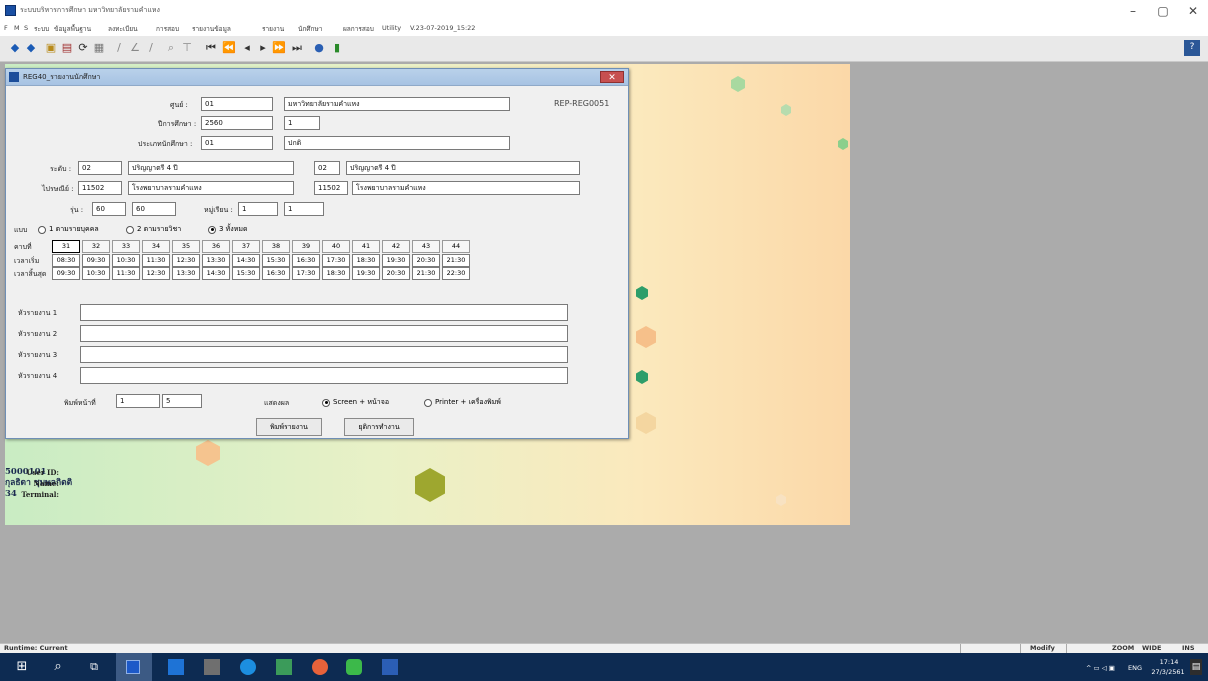 The width and height of the screenshot is (1208, 681). Describe the element at coordinates (186, 273) in the screenshot. I see `end-time-cell: 13:30` at that location.